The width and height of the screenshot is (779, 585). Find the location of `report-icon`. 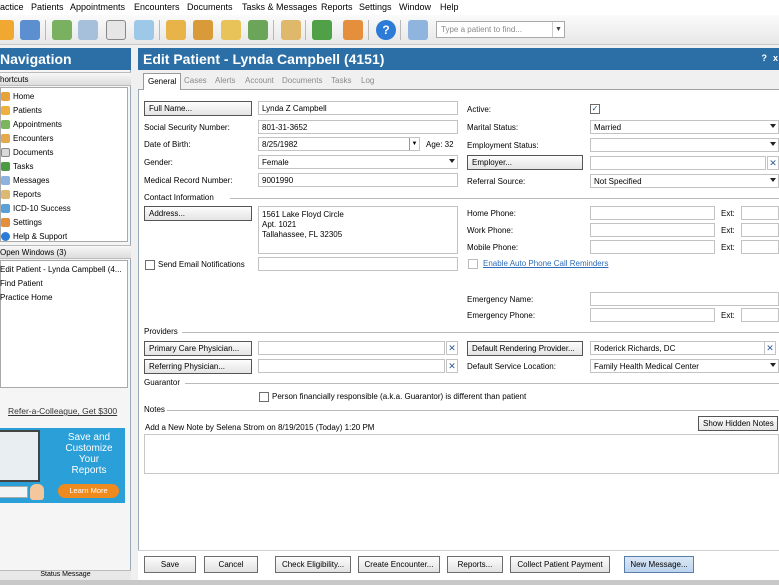

report-icon is located at coordinates (291, 30).